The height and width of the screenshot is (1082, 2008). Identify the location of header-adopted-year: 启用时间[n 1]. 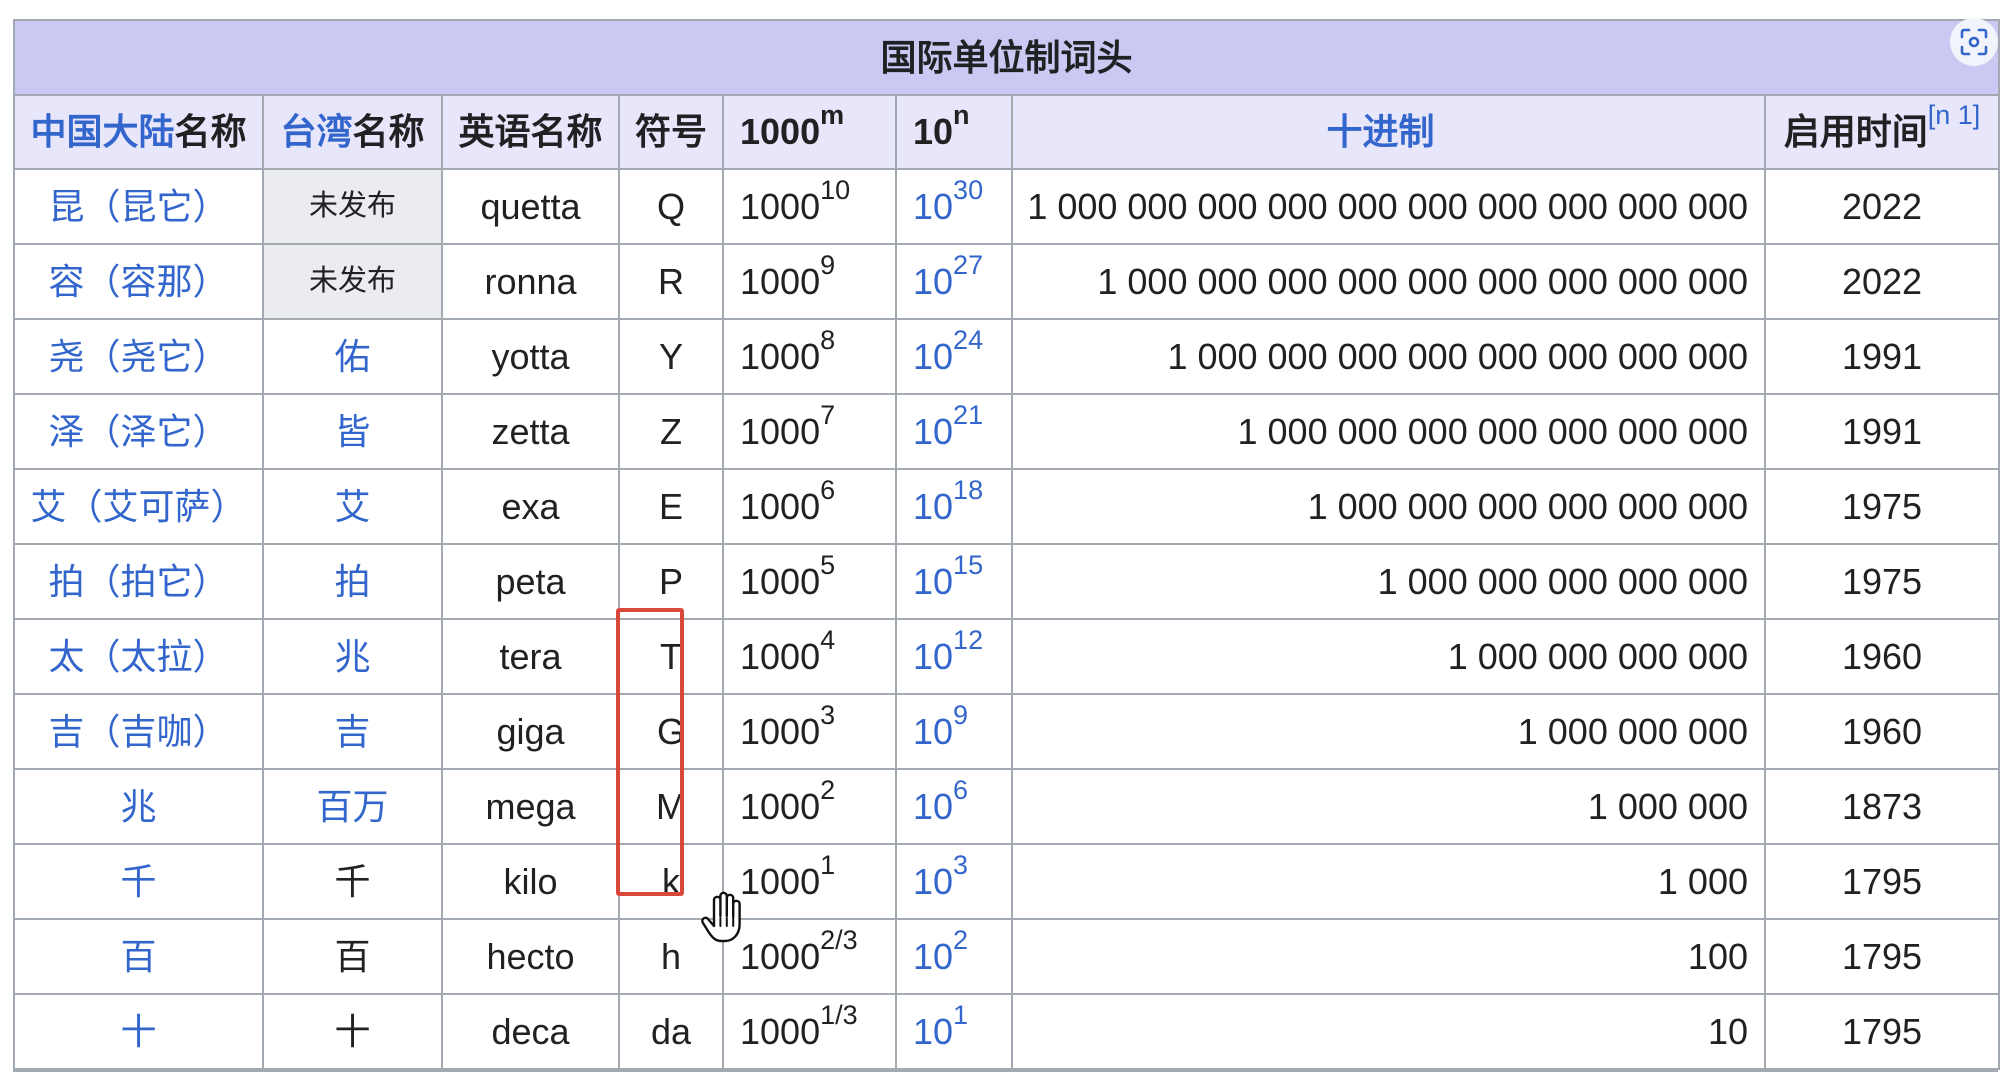
(1882, 132).